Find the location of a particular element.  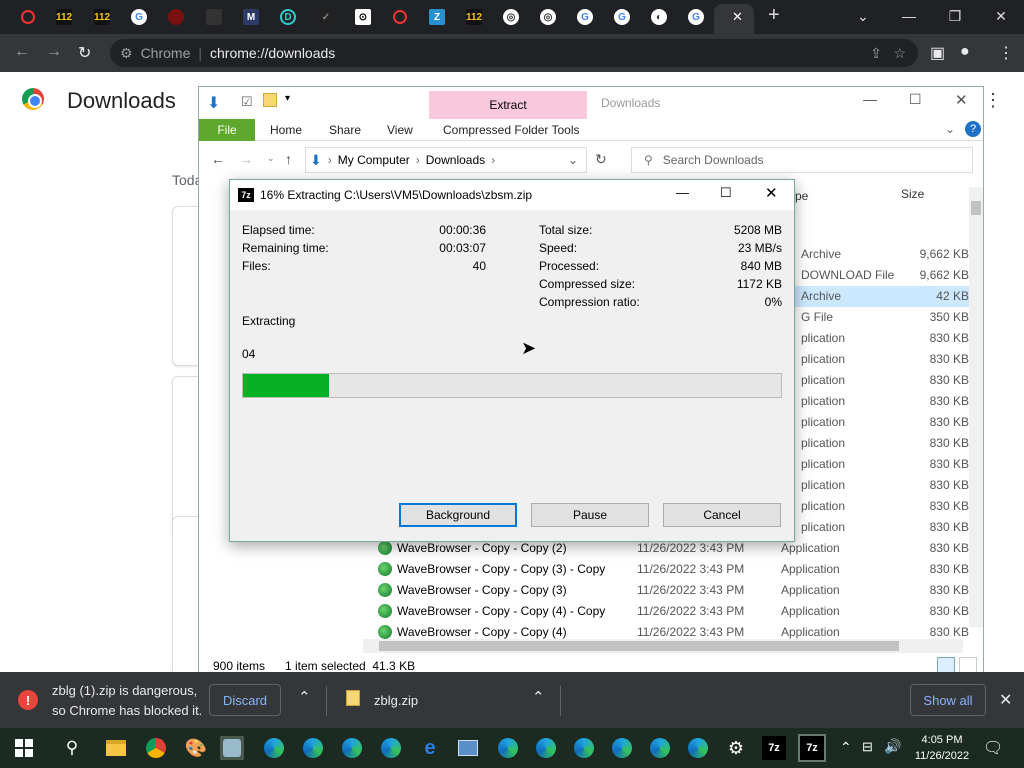

tab-share: Share is located at coordinates (345, 130).